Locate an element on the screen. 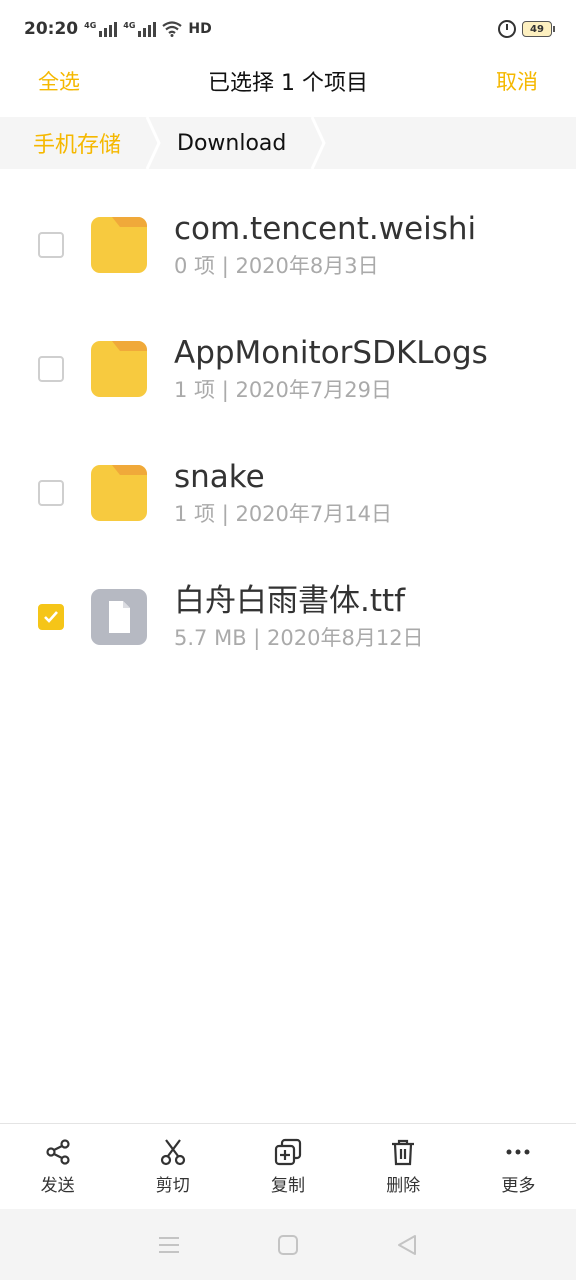 Image resolution: width=576 pixels, height=1280 pixels. home-nav-button is located at coordinates (288, 1245).